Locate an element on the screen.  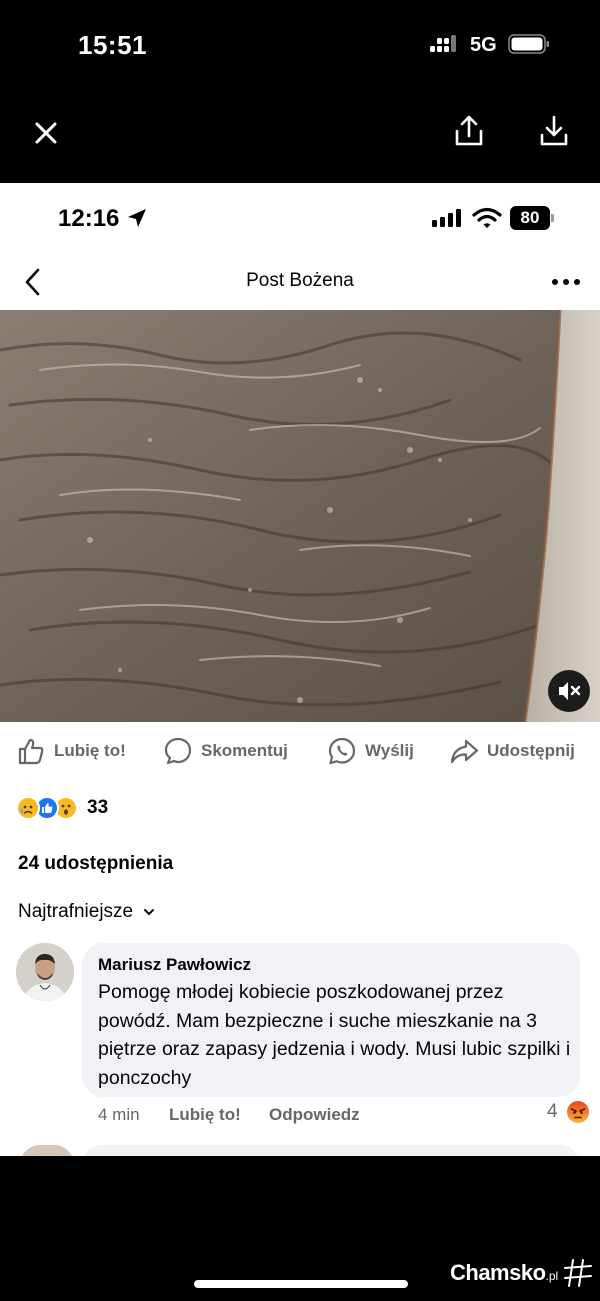
chevron-down-icon is located at coordinates (149, 912).